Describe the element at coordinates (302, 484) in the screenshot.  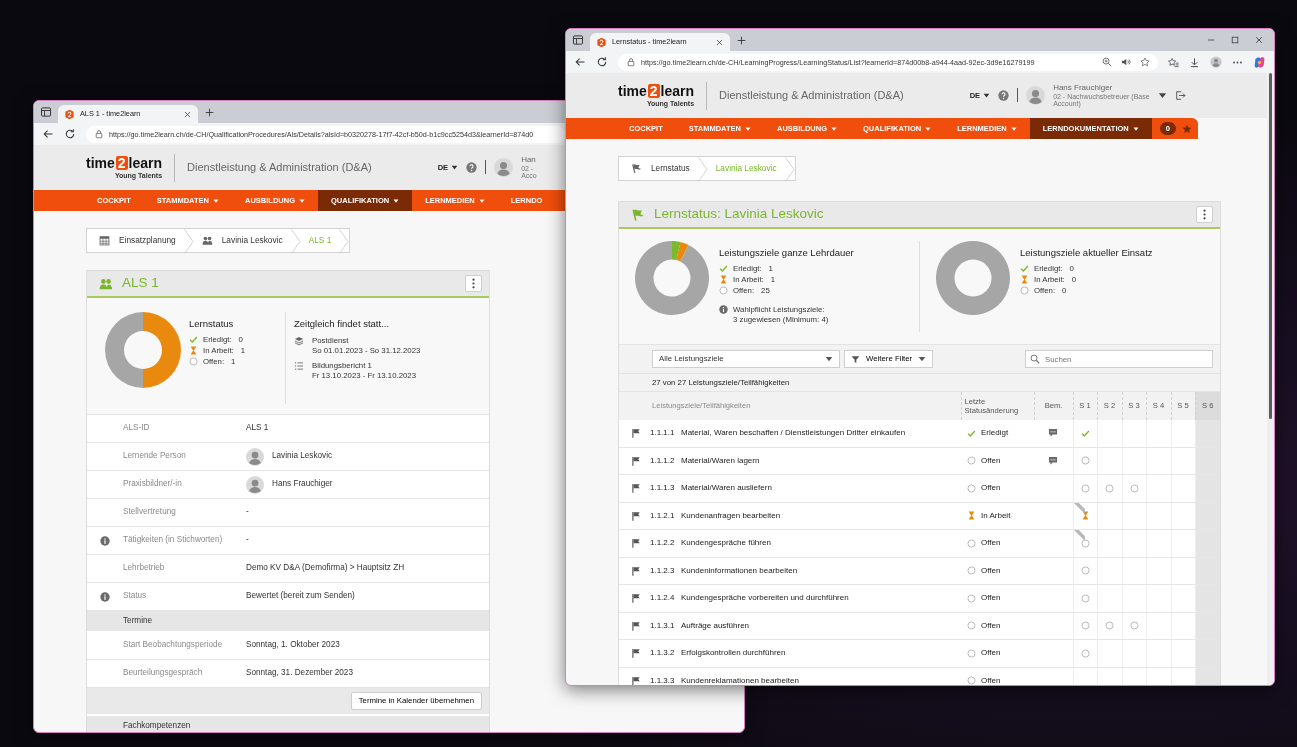
I see `field-value: Hans Frauchiger` at that location.